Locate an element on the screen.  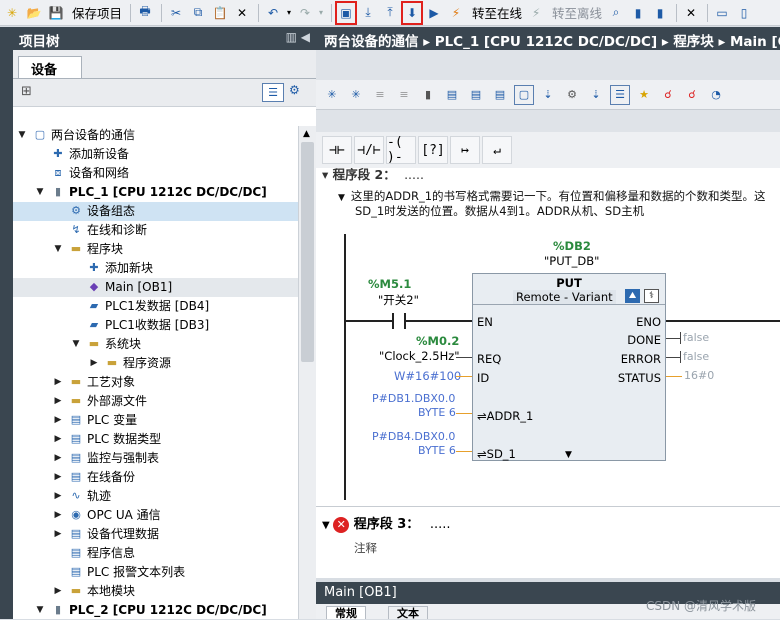
network-2-comment: ▼ 这里的ADDR_1的书写格式需要记一下。有位置和偏移量和数据的个数和类型。这 is located at coordinates (552, 196).